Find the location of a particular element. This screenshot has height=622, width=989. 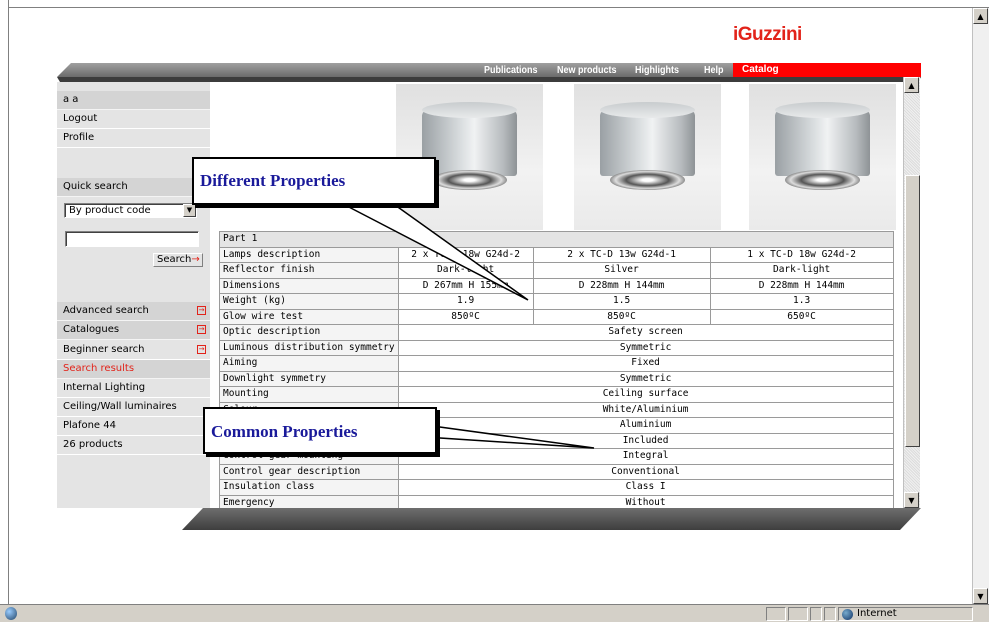

advanced-search-label: Advanced search is located at coordinates (106, 310).